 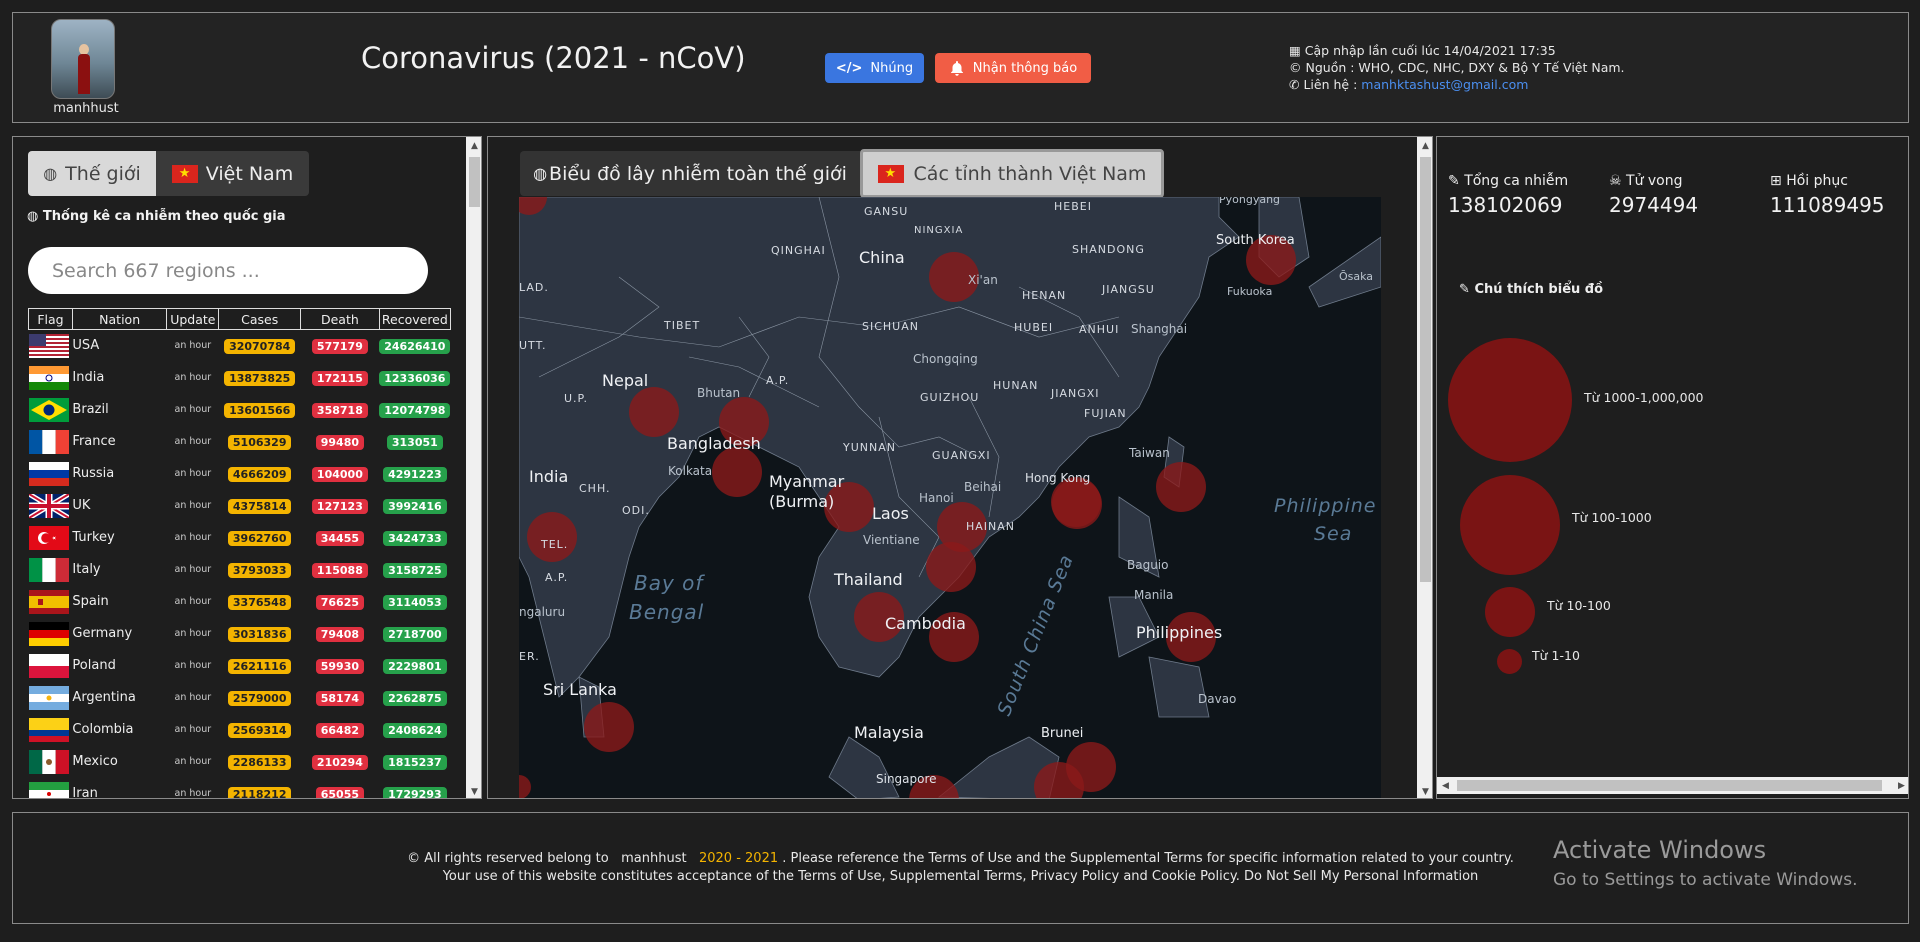 I want to click on table-row: Argentina an hour 2579000 58174 2262875, so click(x=239, y=698).